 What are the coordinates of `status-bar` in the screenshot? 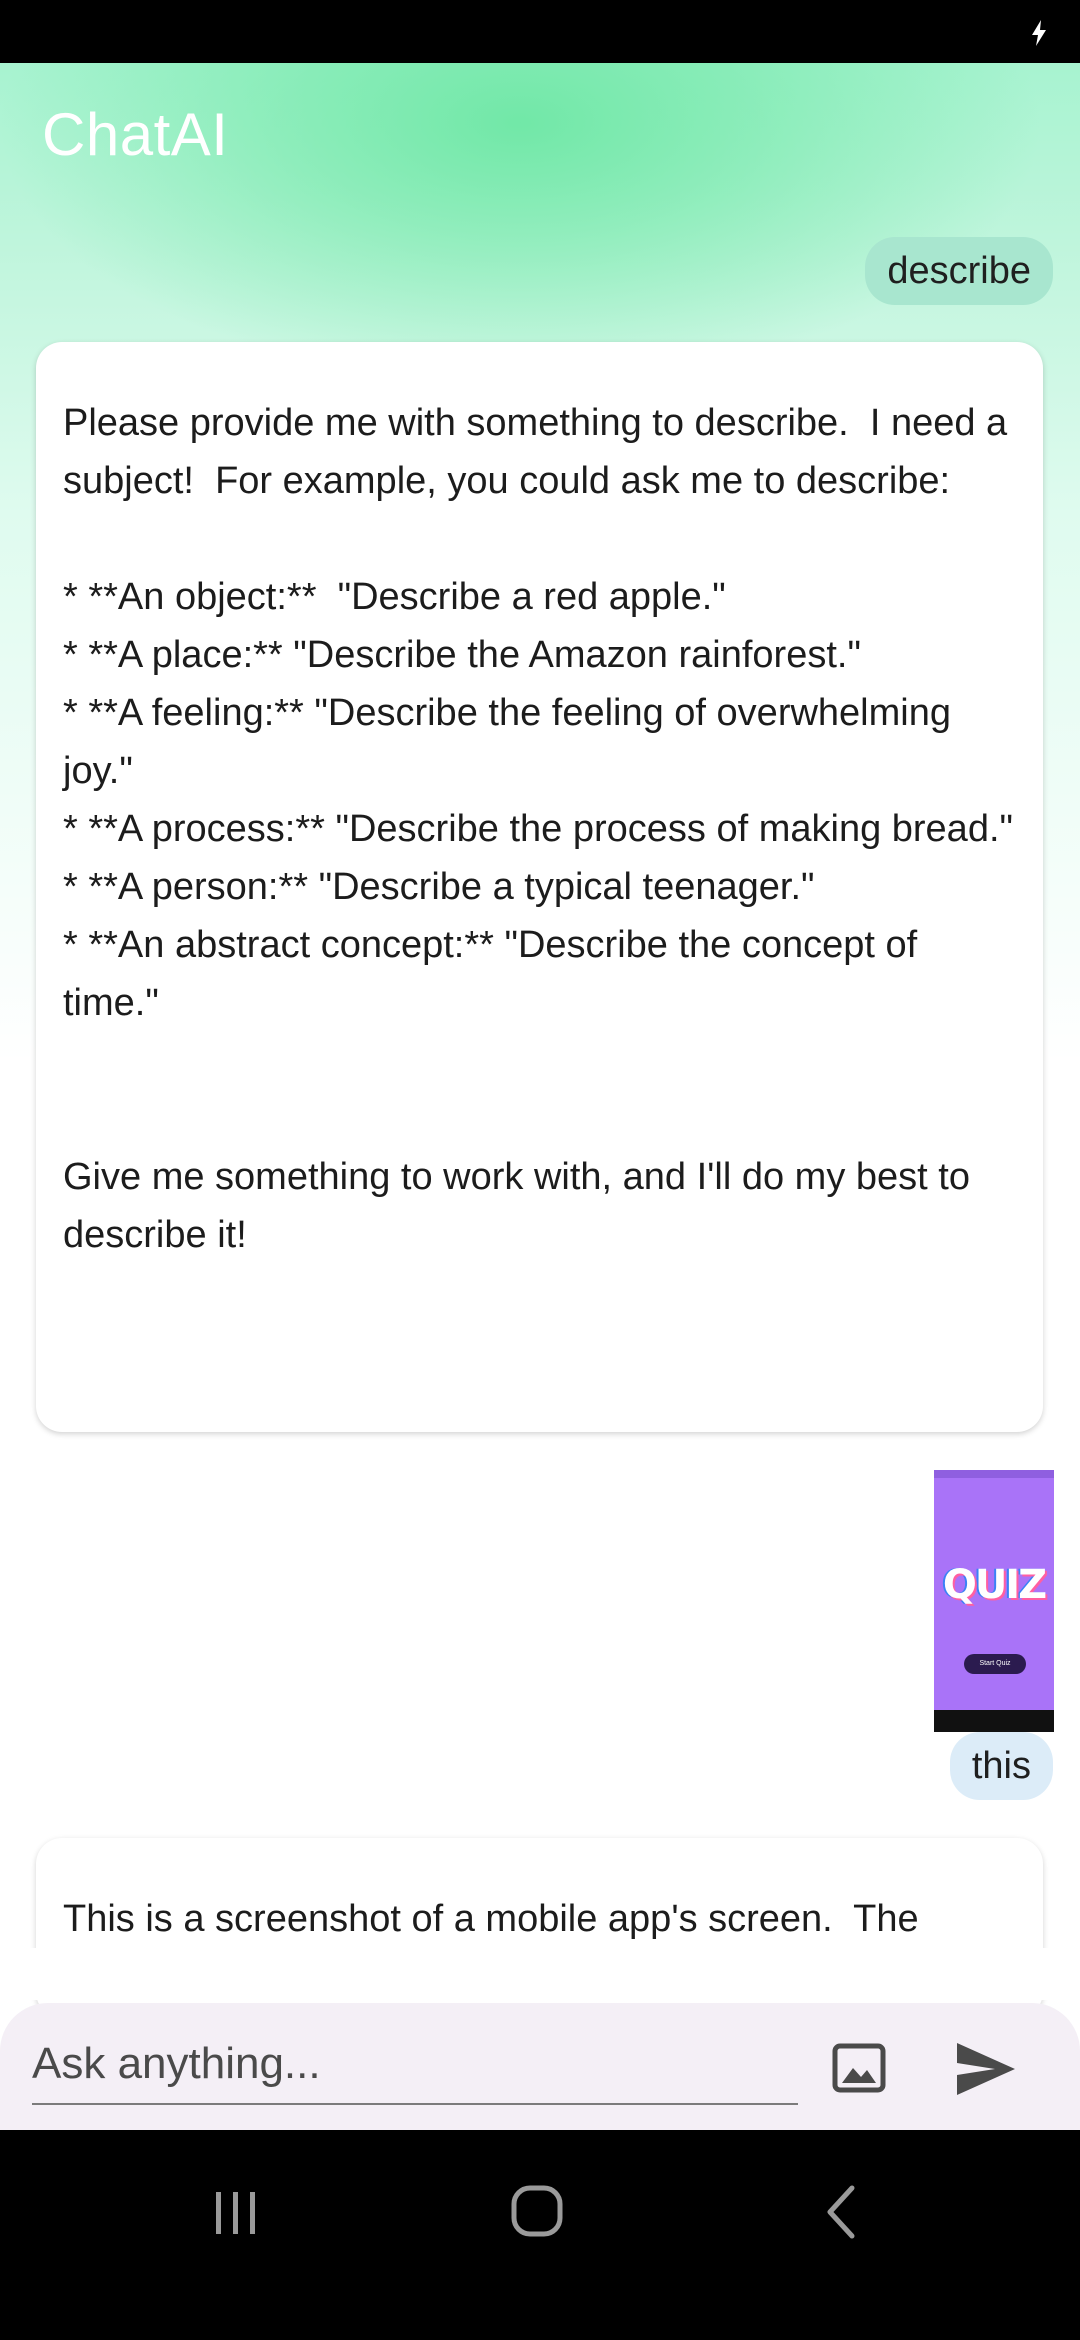 It's located at (540, 31).